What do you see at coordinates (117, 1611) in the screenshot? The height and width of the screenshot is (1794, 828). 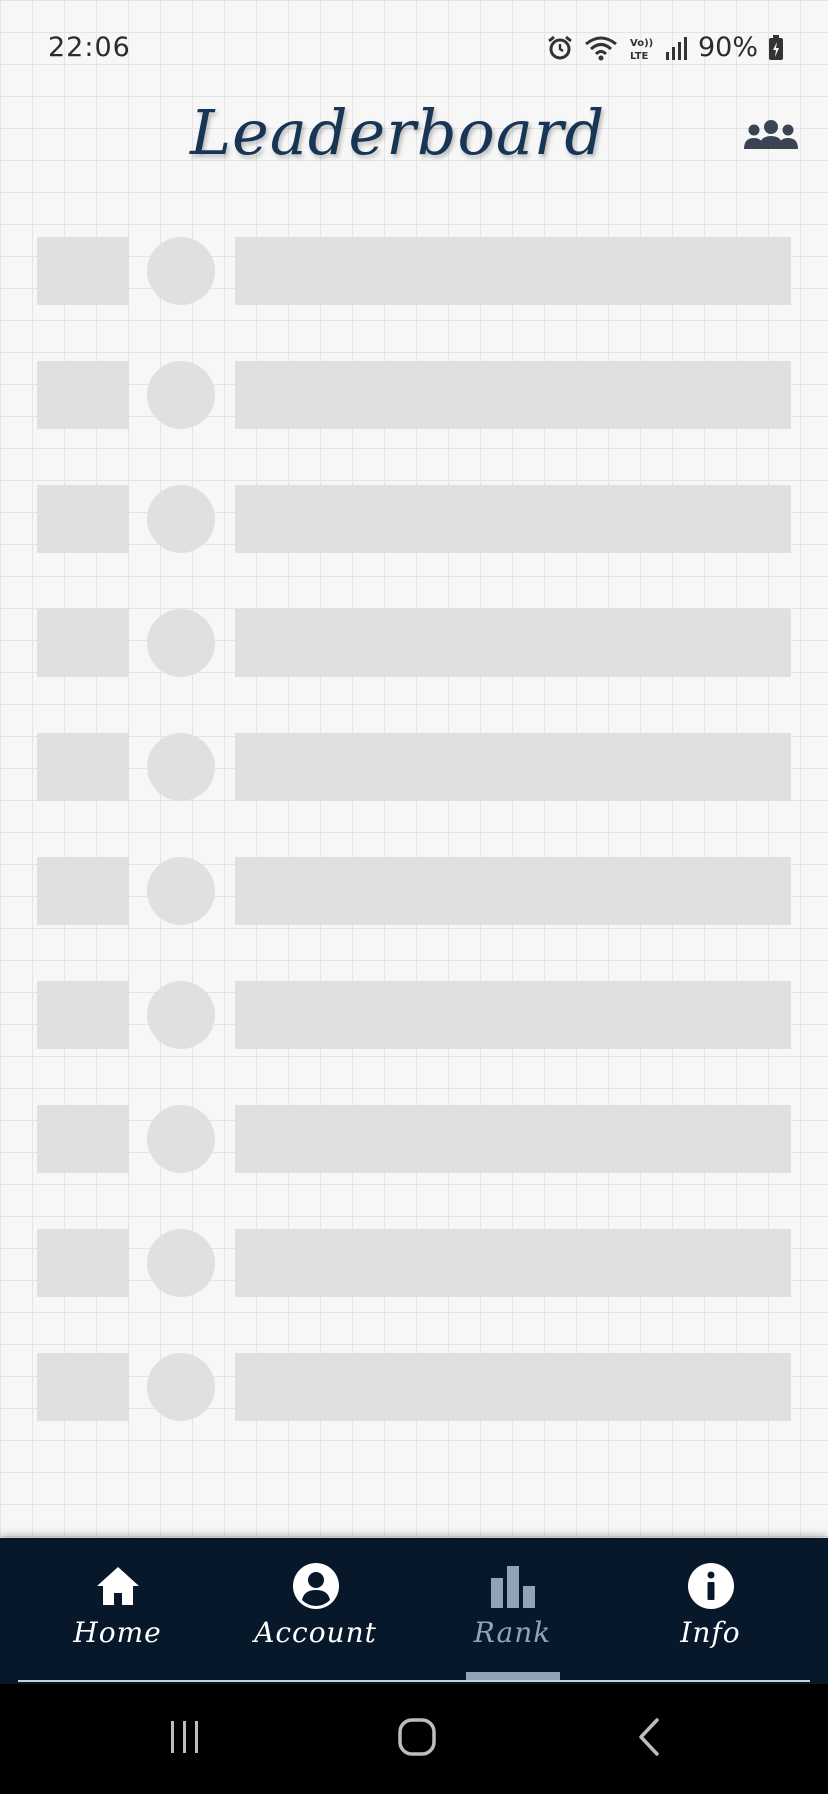 I see `nav-item-home: Home` at bounding box center [117, 1611].